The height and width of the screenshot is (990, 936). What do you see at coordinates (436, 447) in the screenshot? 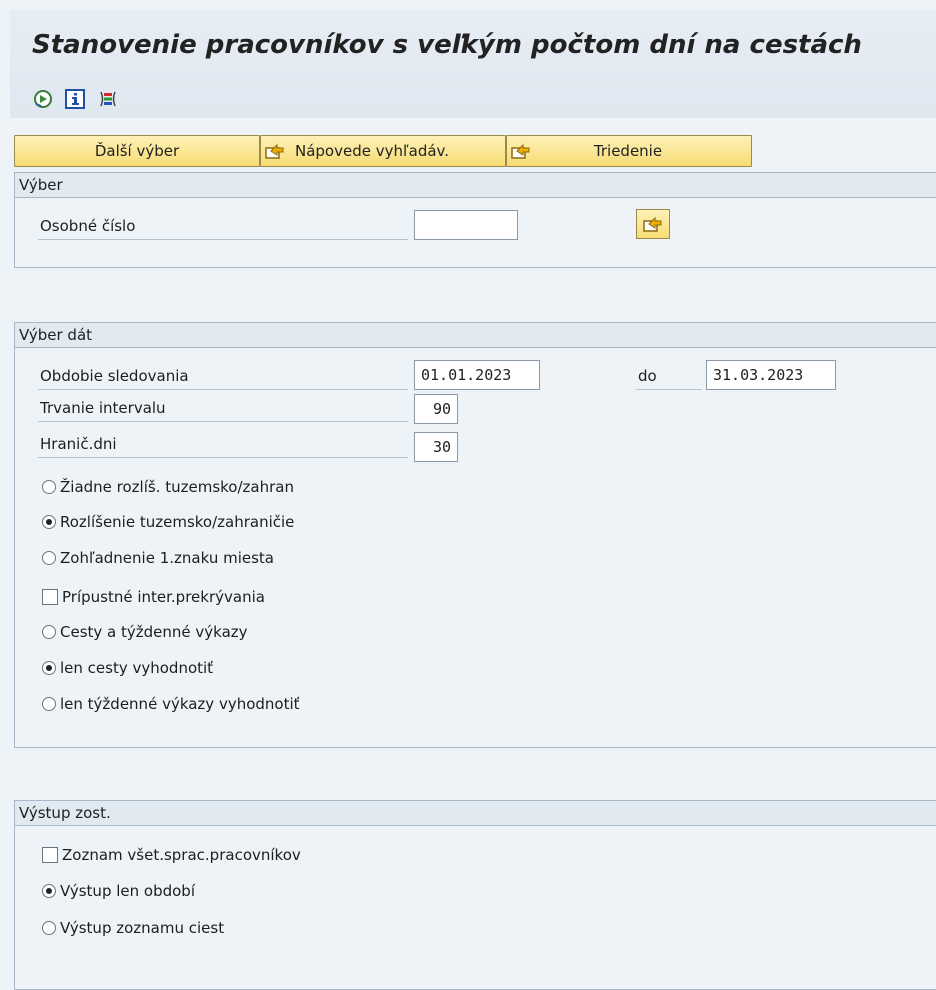
I see `hranic-dni-field: 30` at bounding box center [436, 447].